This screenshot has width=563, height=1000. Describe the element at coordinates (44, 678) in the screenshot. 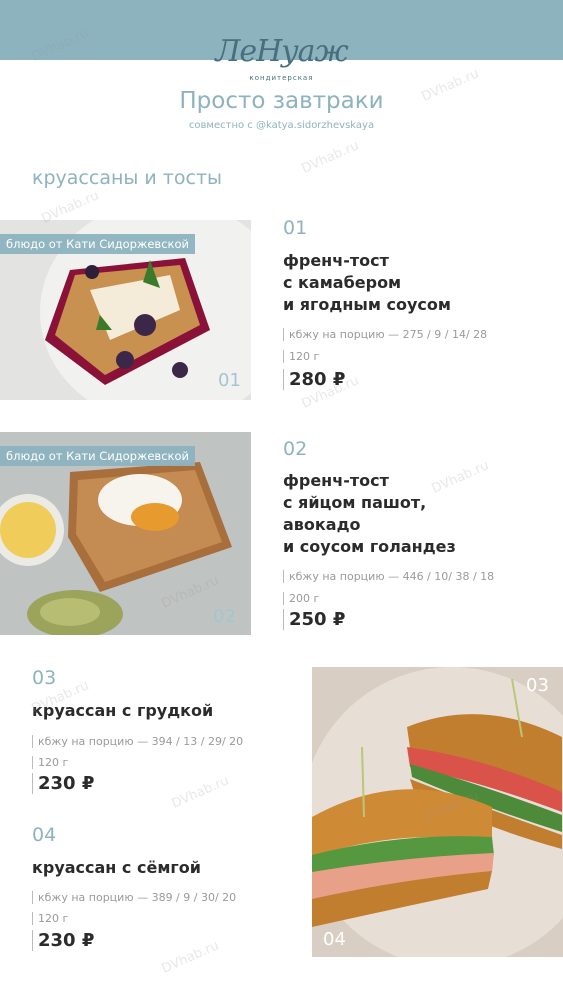

I see `item-number: 03` at that location.